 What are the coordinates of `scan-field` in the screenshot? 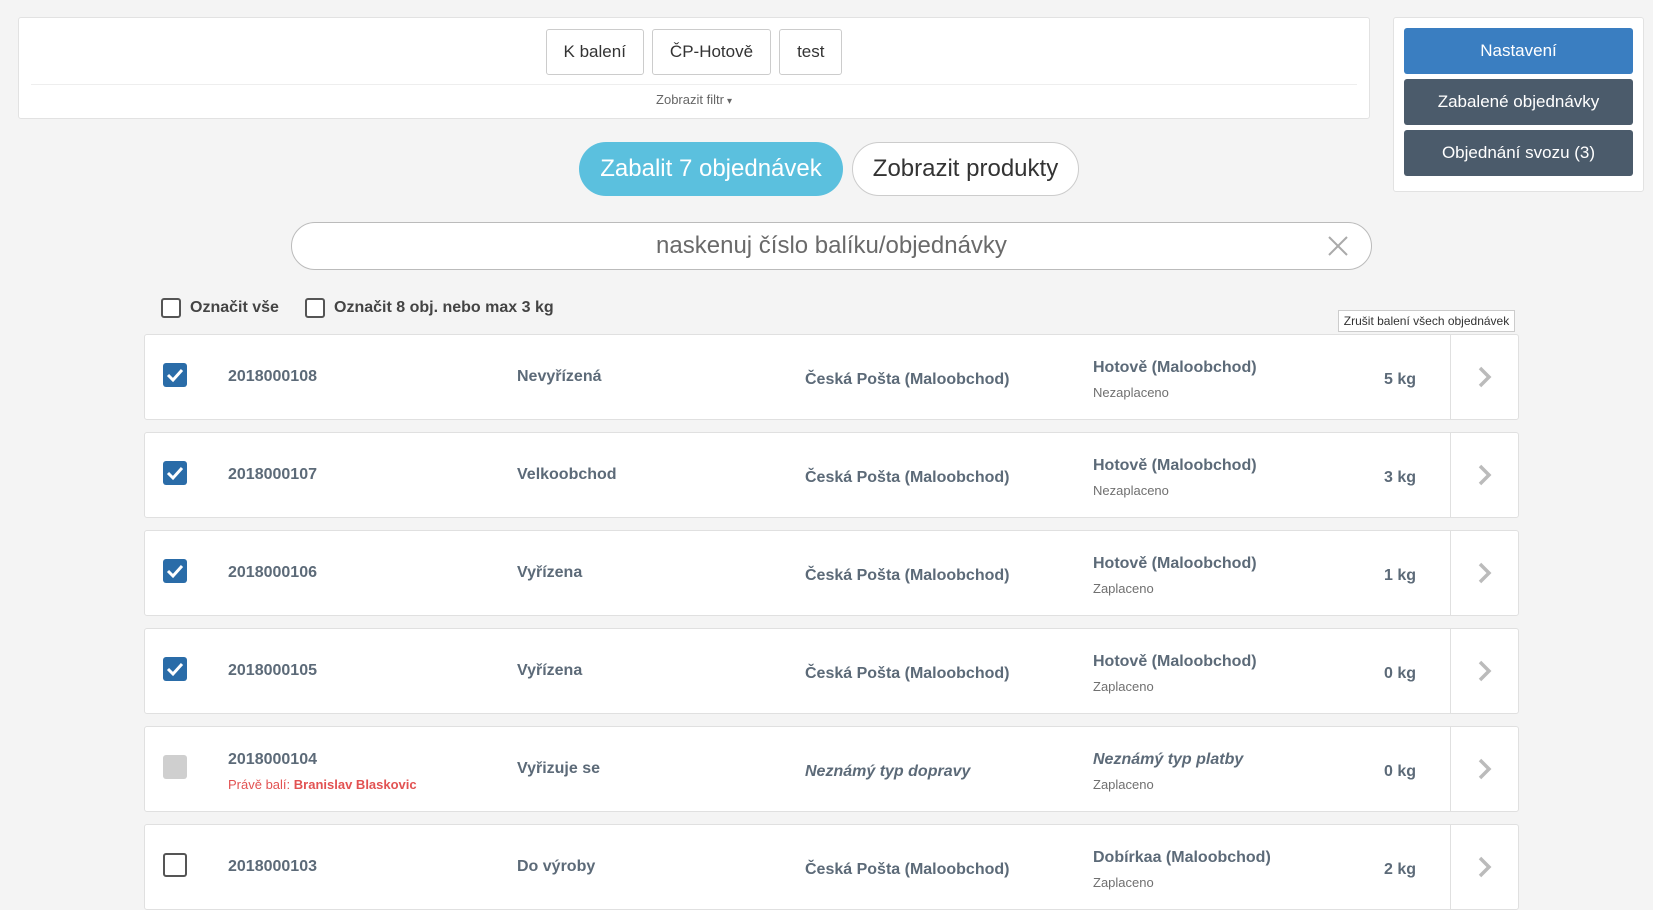 It's located at (831, 246).